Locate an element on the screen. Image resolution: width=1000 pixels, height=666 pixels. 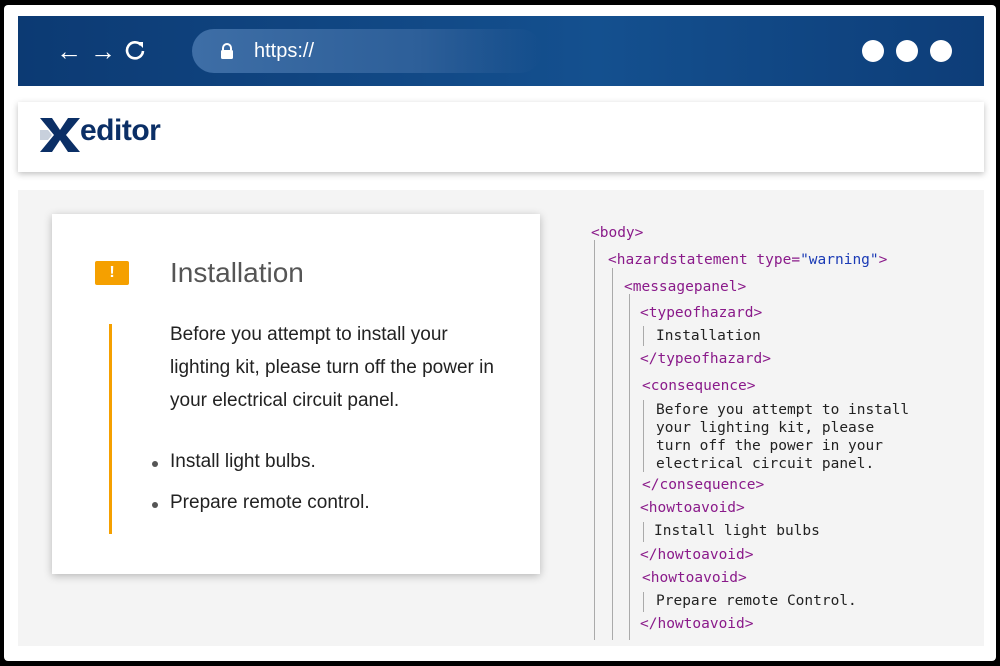
app-header: editor is located at coordinates (501, 137).